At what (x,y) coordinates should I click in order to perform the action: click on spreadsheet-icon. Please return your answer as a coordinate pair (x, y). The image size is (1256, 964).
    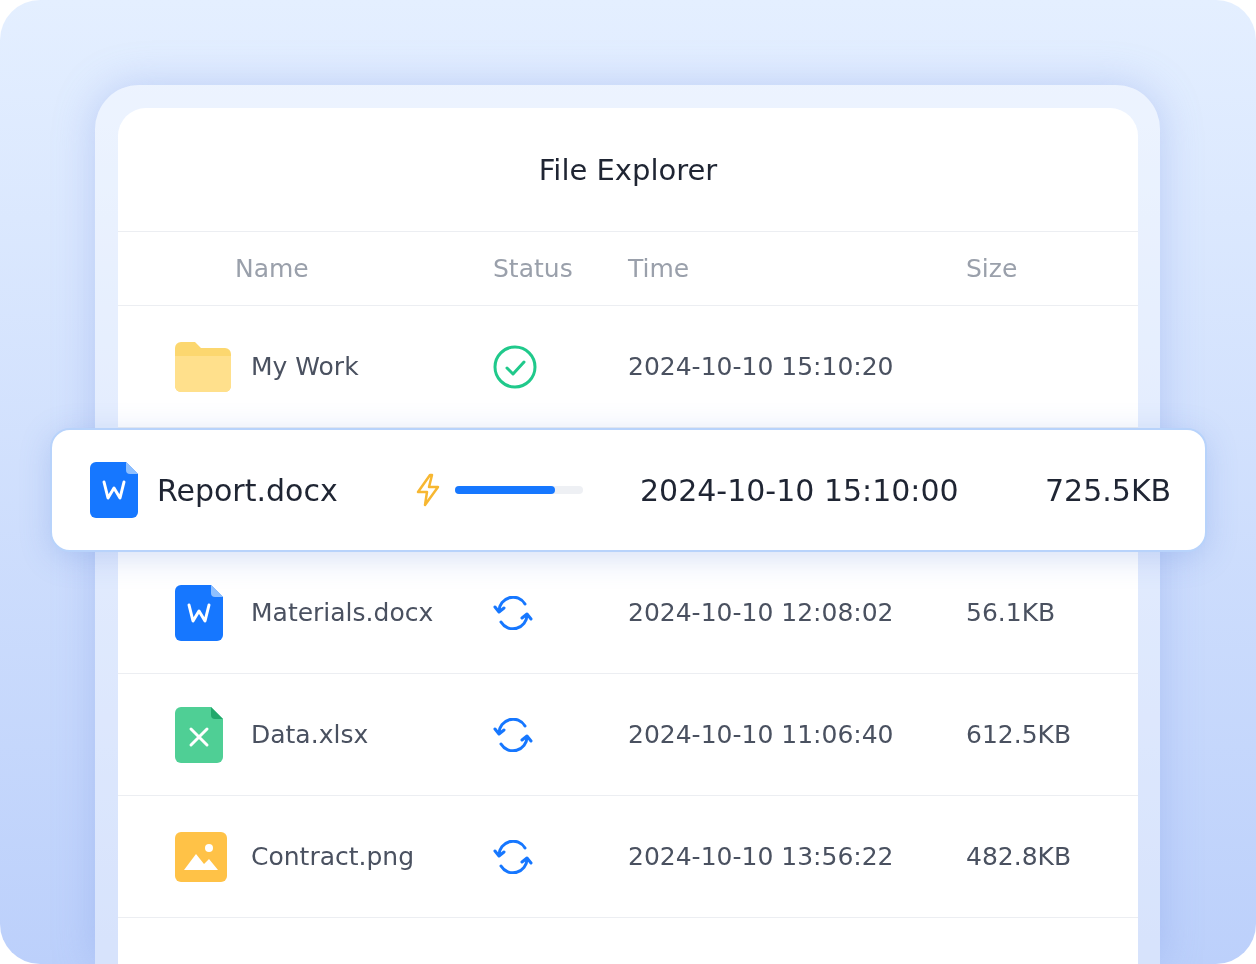
    Looking at the image, I should click on (199, 734).